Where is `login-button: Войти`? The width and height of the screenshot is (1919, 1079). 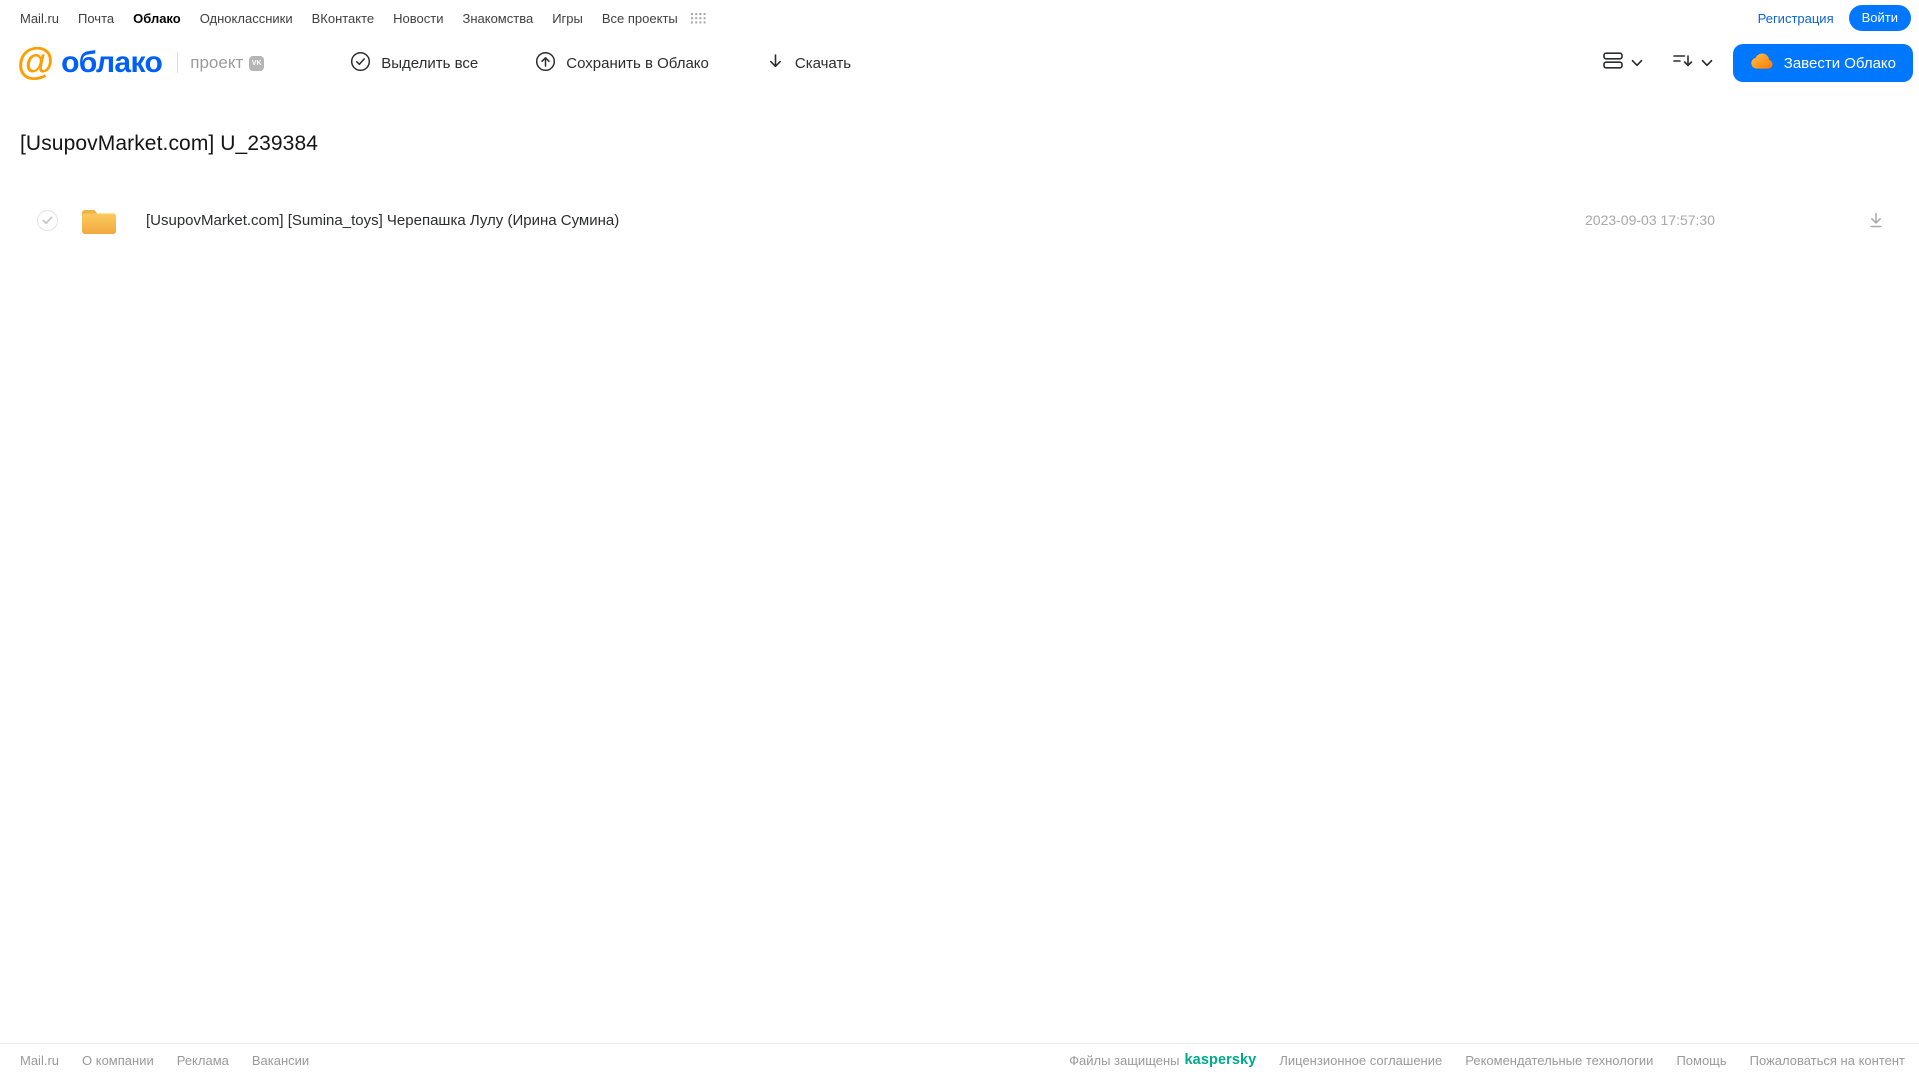 login-button: Войти is located at coordinates (1879, 18).